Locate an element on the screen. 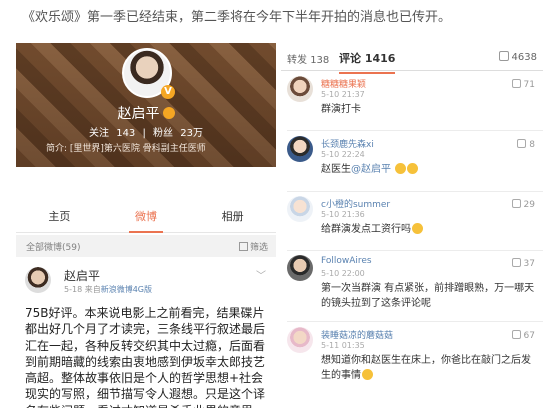 The height and width of the screenshot is (408, 550). fans-label: 粉丝 is located at coordinates (163, 133).